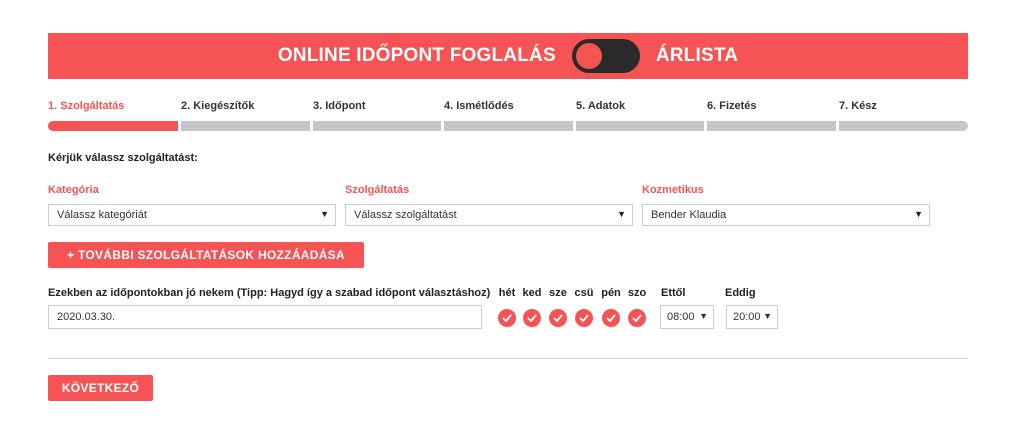 Image resolution: width=1024 pixels, height=429 pixels. I want to click on divider, so click(508, 358).